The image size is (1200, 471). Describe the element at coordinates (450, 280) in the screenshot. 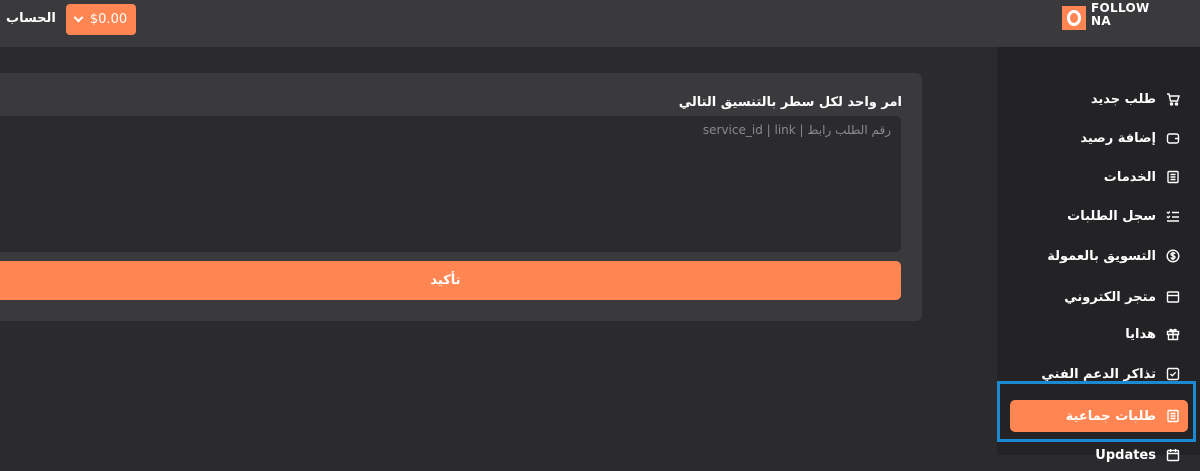

I see `submit-button: تأكيد` at that location.